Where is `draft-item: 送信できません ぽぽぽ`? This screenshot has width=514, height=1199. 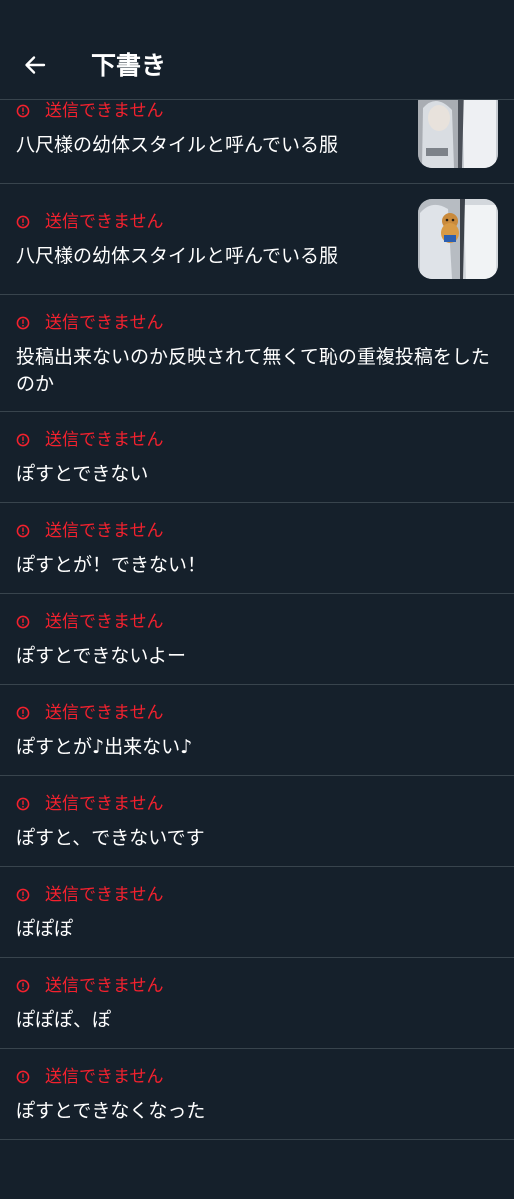 draft-item: 送信できません ぽぽぽ is located at coordinates (257, 912).